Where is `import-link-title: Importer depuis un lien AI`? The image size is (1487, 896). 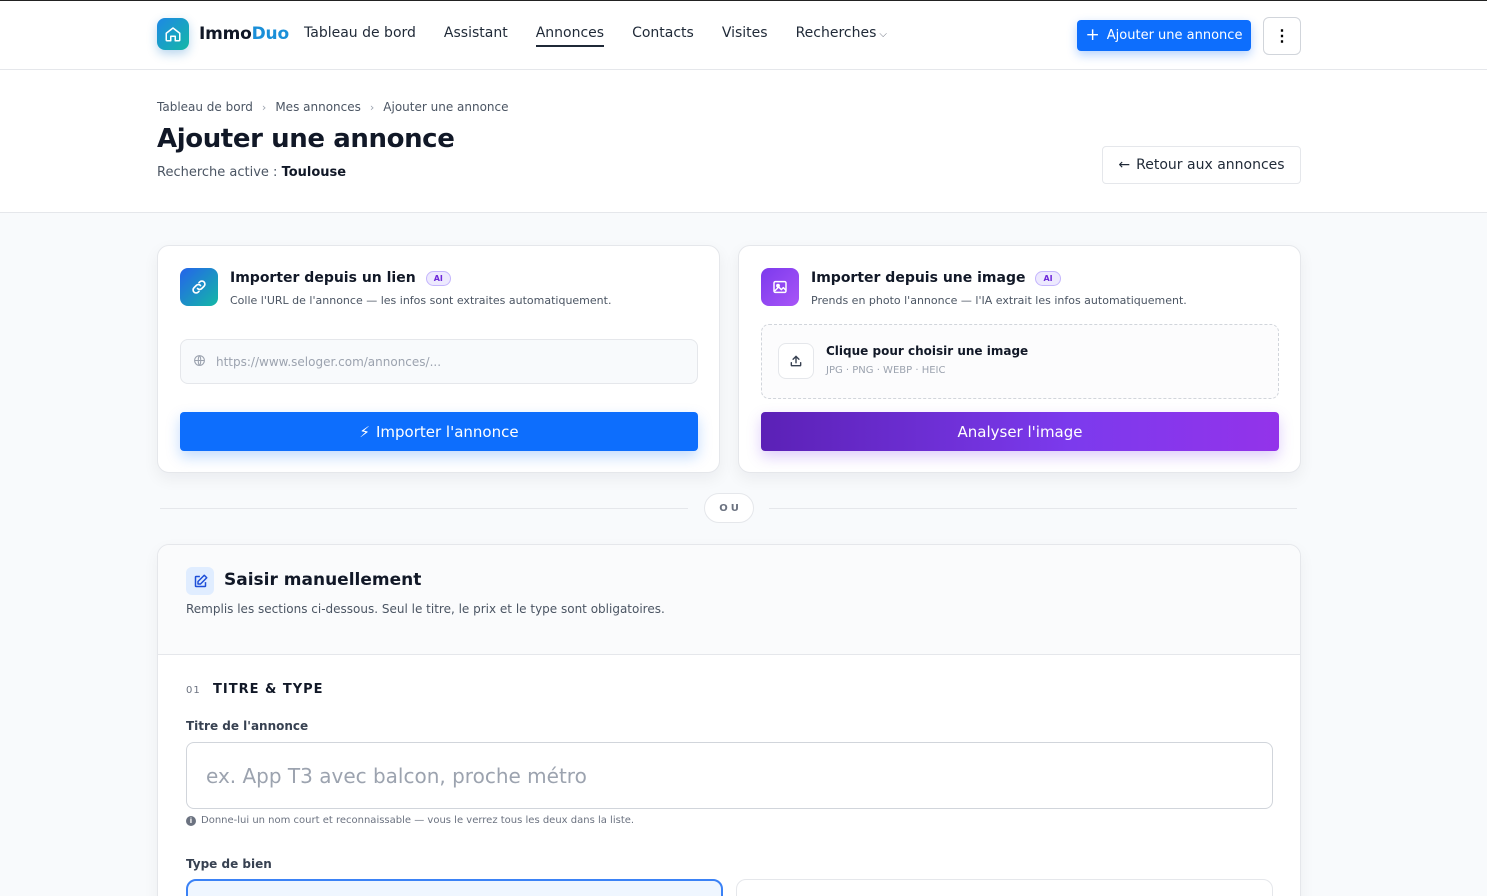 import-link-title: Importer depuis un lien AI is located at coordinates (340, 278).